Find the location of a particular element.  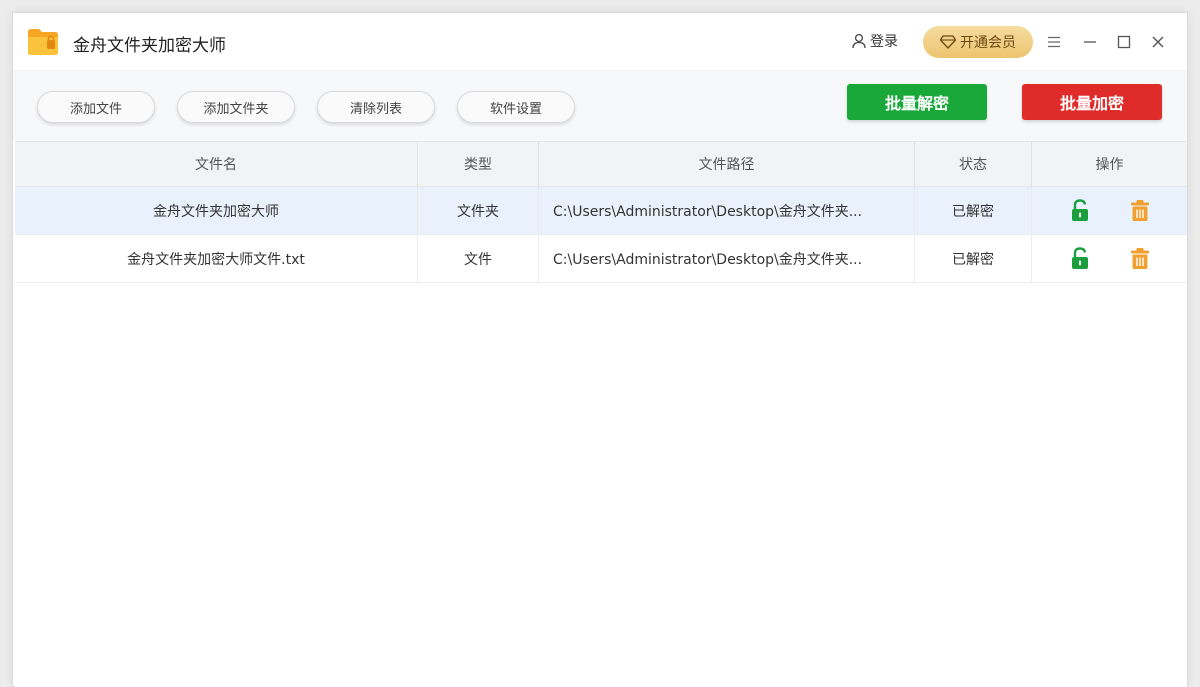

title-bar: 金舟文件夹加密大师 登录 开通会员 is located at coordinates (600, 42).